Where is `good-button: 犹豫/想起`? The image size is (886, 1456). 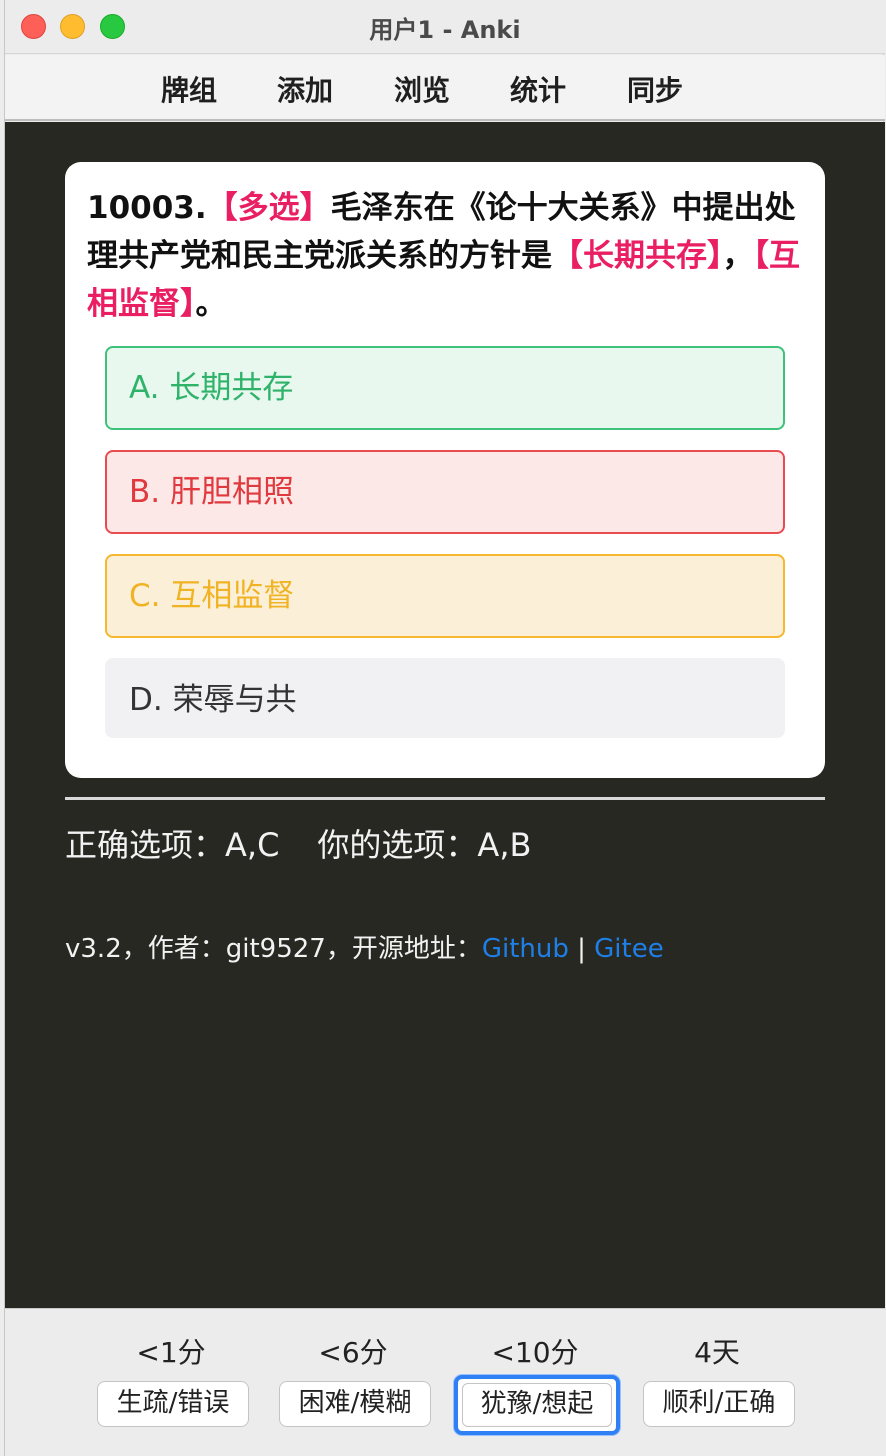 good-button: 犹豫/想起 is located at coordinates (537, 1405).